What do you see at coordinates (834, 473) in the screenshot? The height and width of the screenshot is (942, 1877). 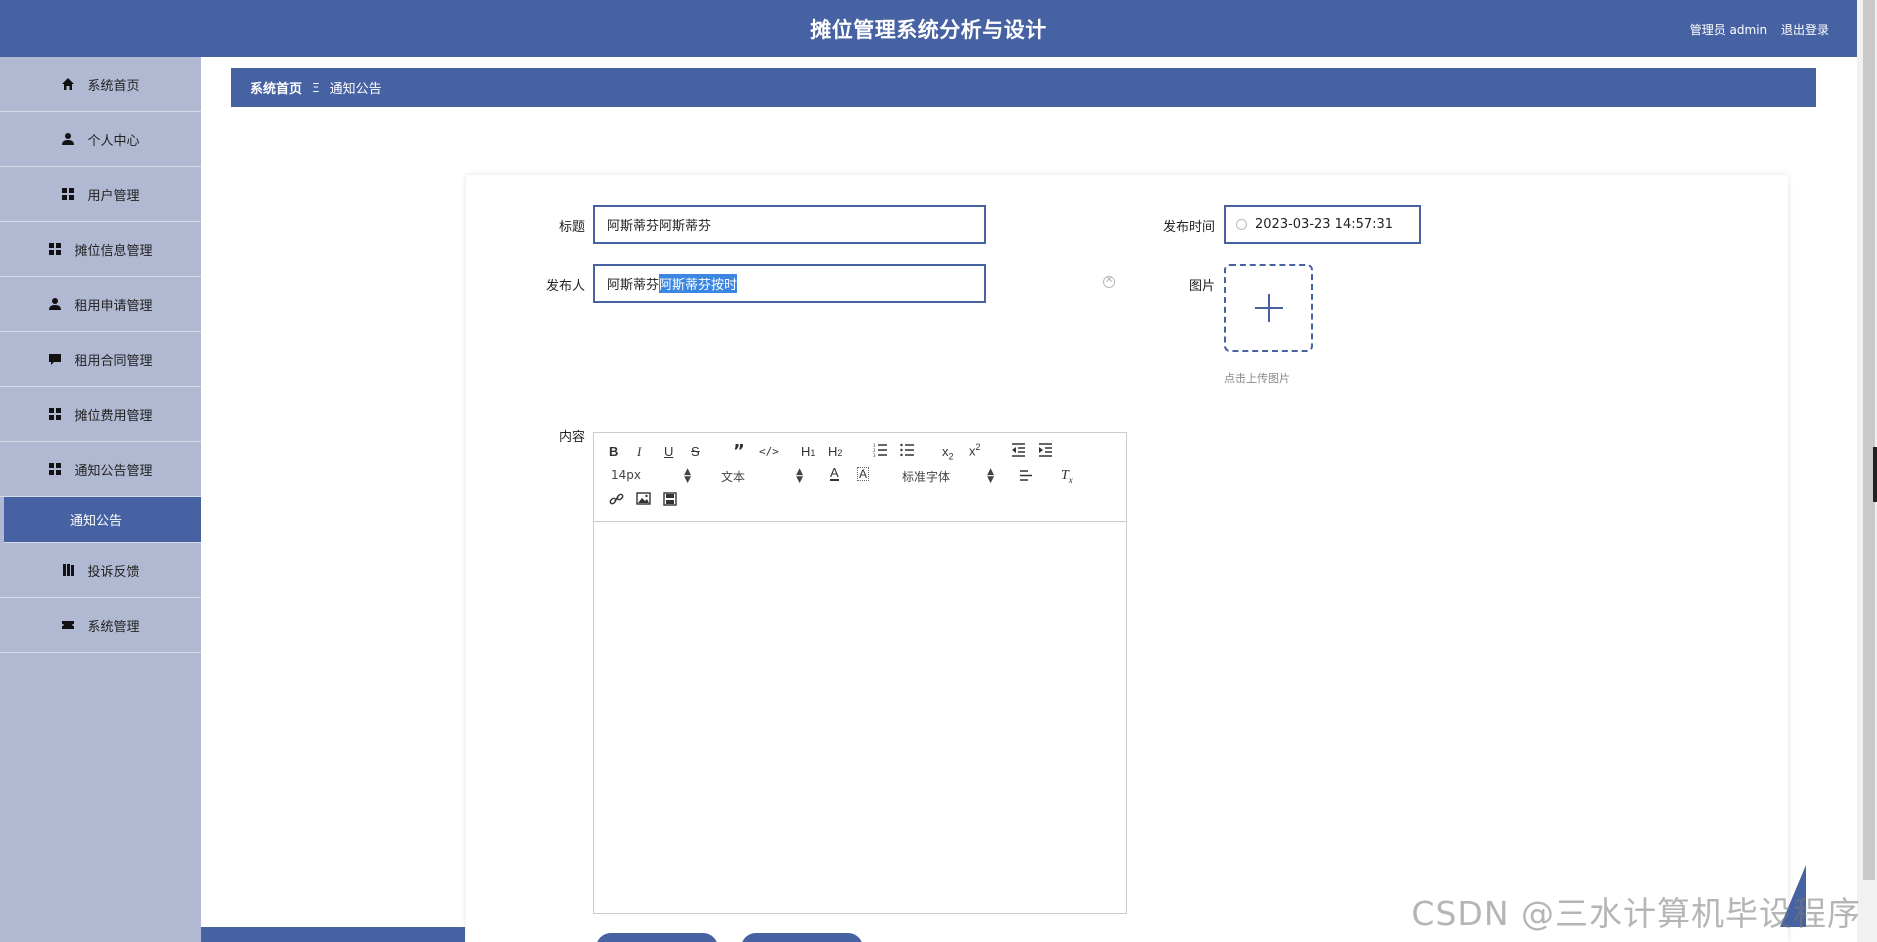 I see `font-color-icon: A` at bounding box center [834, 473].